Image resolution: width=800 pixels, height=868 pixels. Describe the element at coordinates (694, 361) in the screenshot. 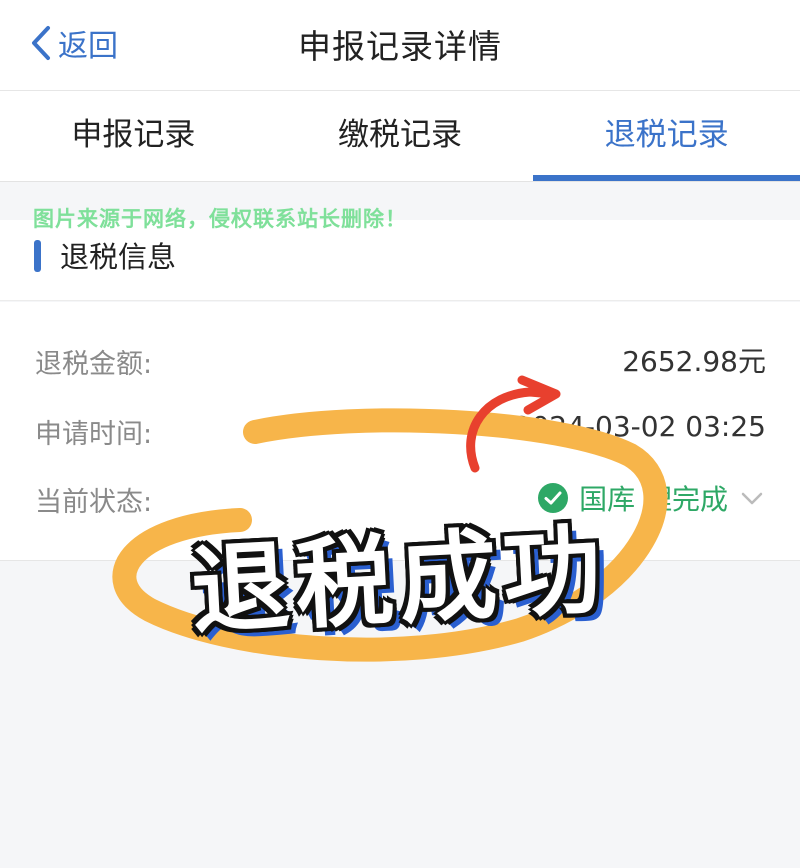

I see `refund-amount-value: 2652.98元` at that location.